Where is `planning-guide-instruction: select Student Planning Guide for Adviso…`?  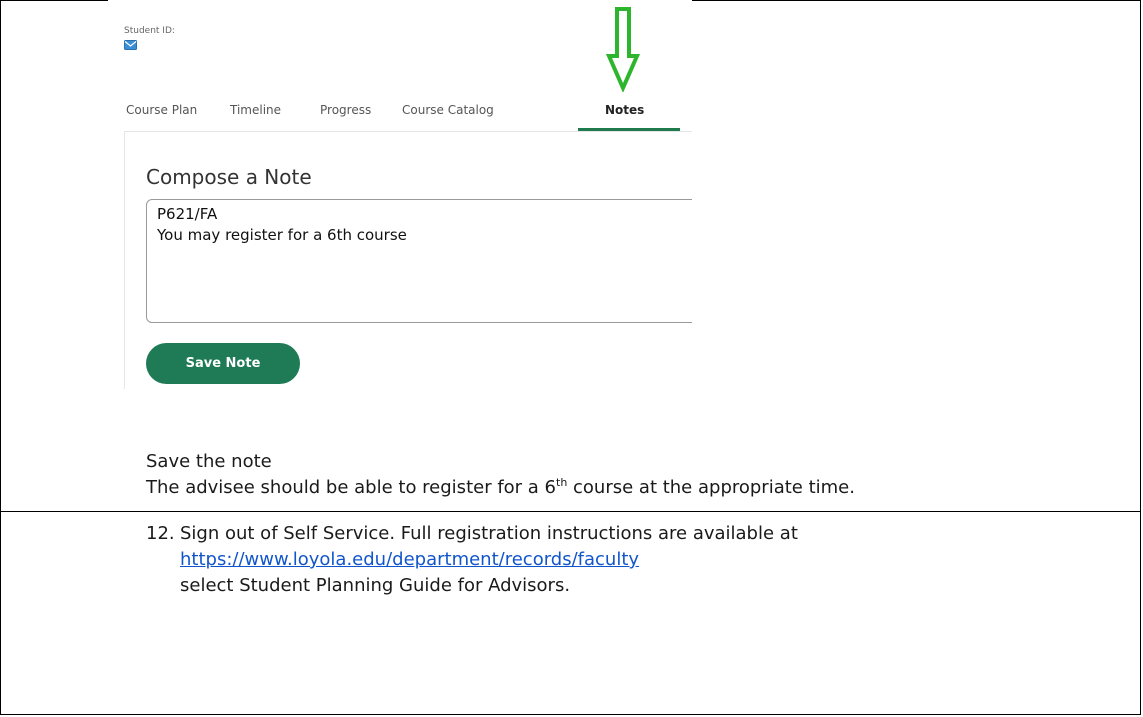
planning-guide-instruction: select Student Planning Guide for Adviso… is located at coordinates (375, 585).